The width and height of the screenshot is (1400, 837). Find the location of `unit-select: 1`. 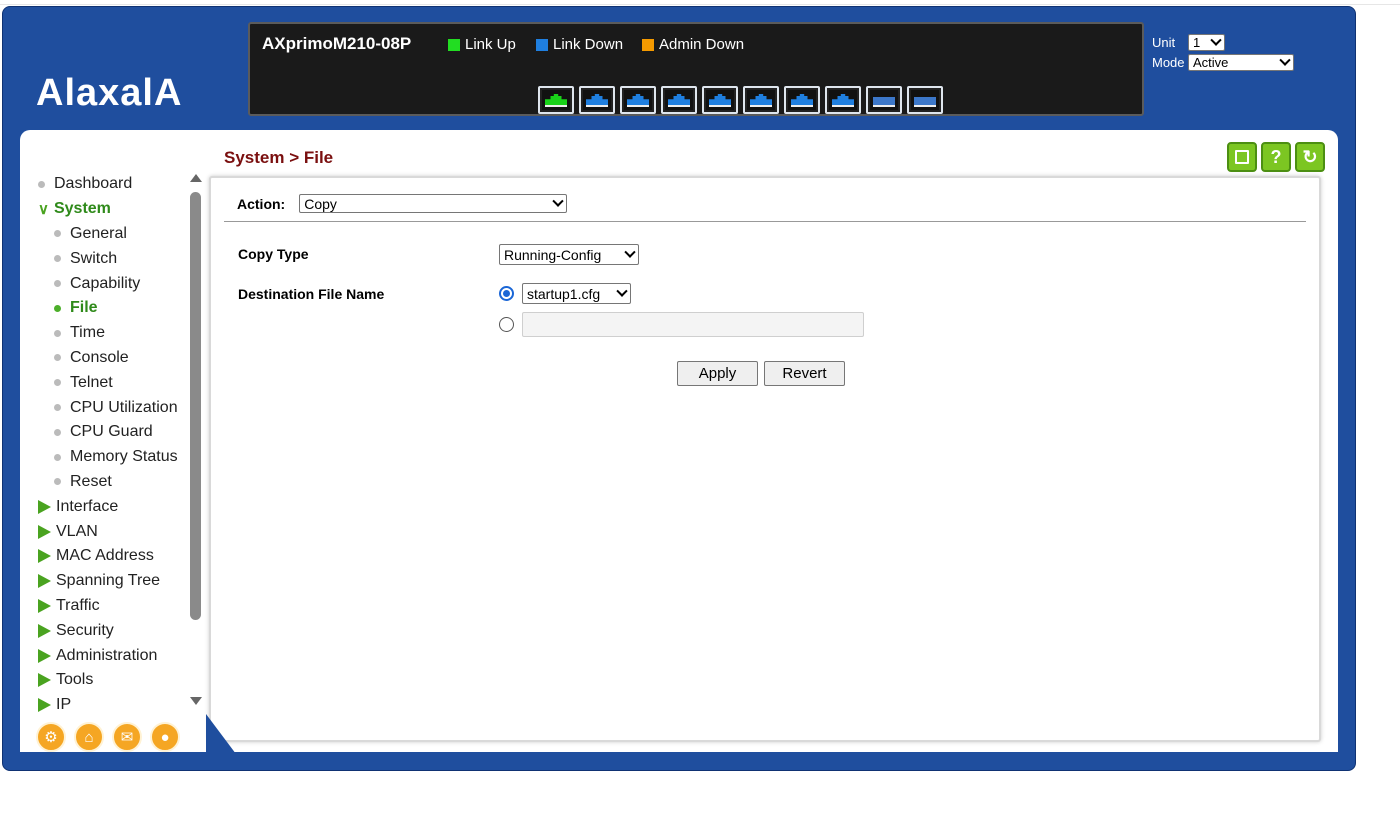

unit-select: 1 is located at coordinates (1206, 42).